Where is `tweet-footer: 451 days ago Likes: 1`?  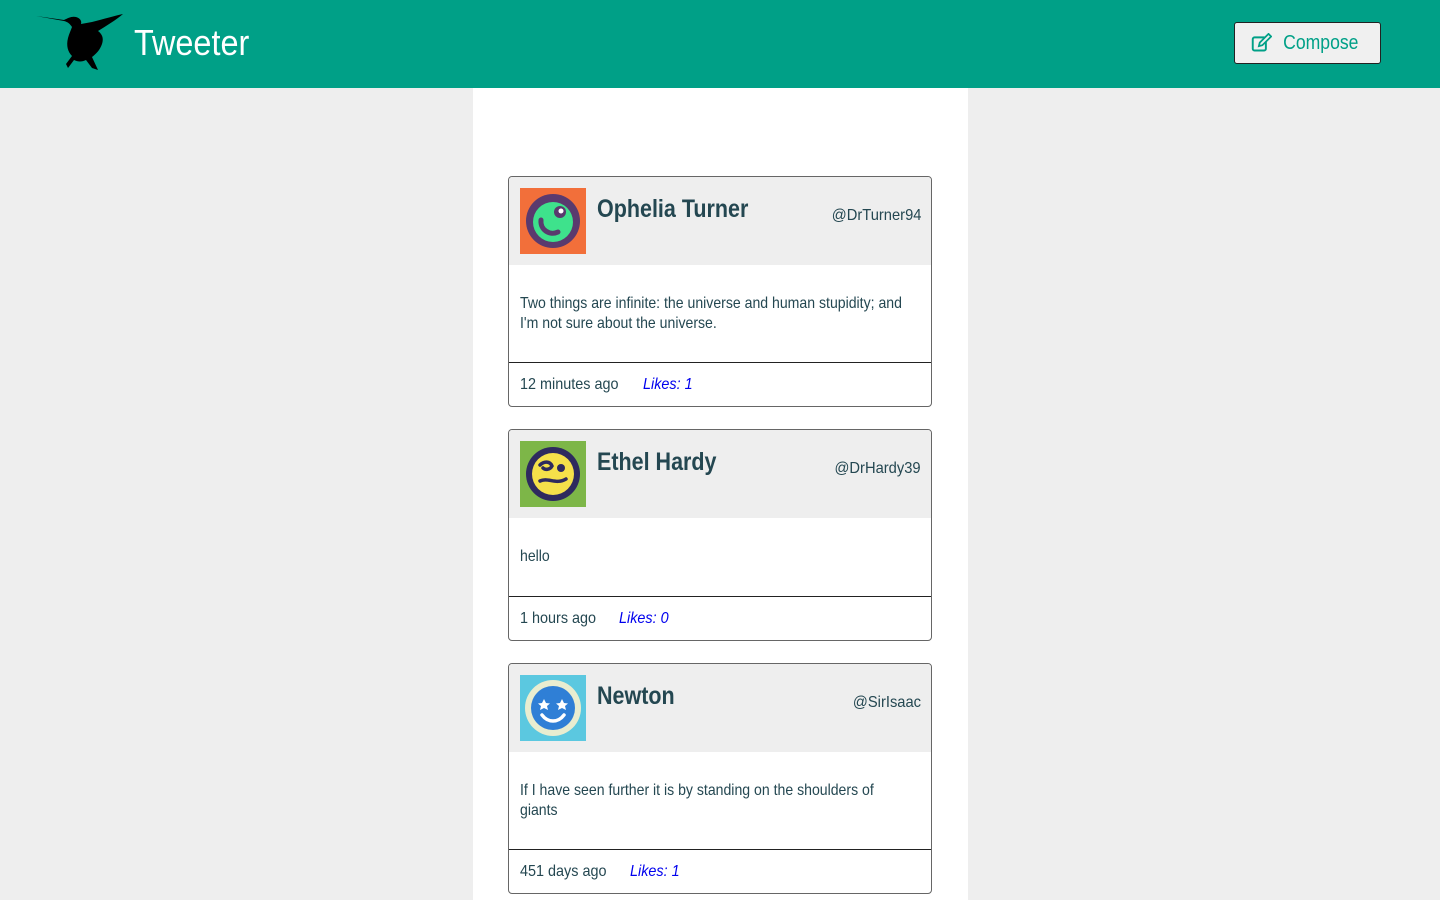 tweet-footer: 451 days ago Likes: 1 is located at coordinates (720, 871).